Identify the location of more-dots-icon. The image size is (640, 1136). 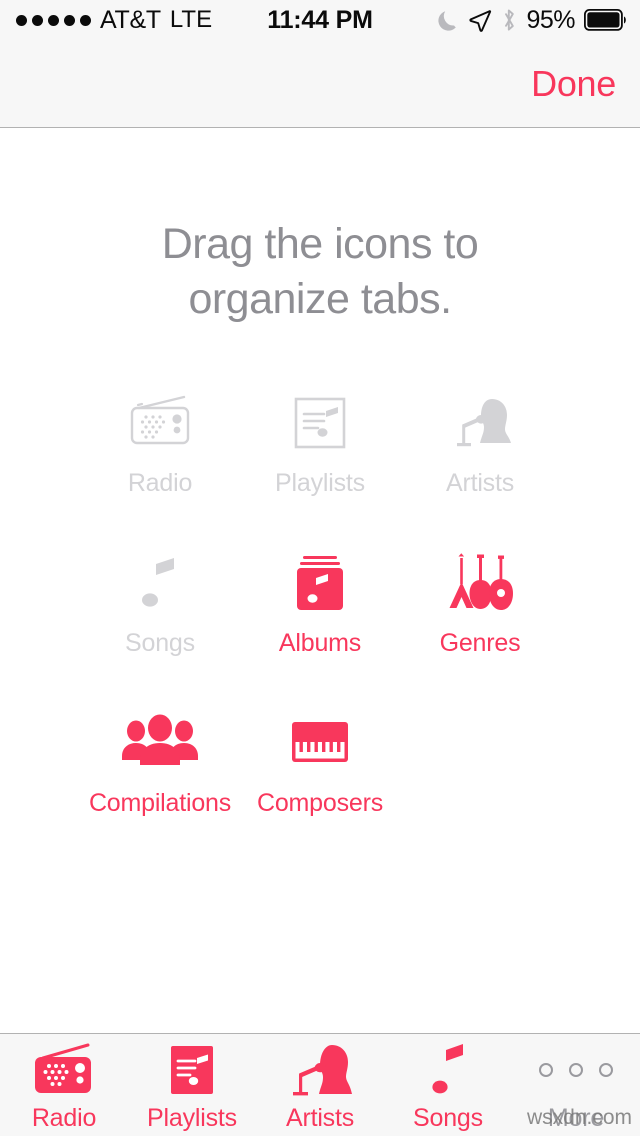
(576, 1070).